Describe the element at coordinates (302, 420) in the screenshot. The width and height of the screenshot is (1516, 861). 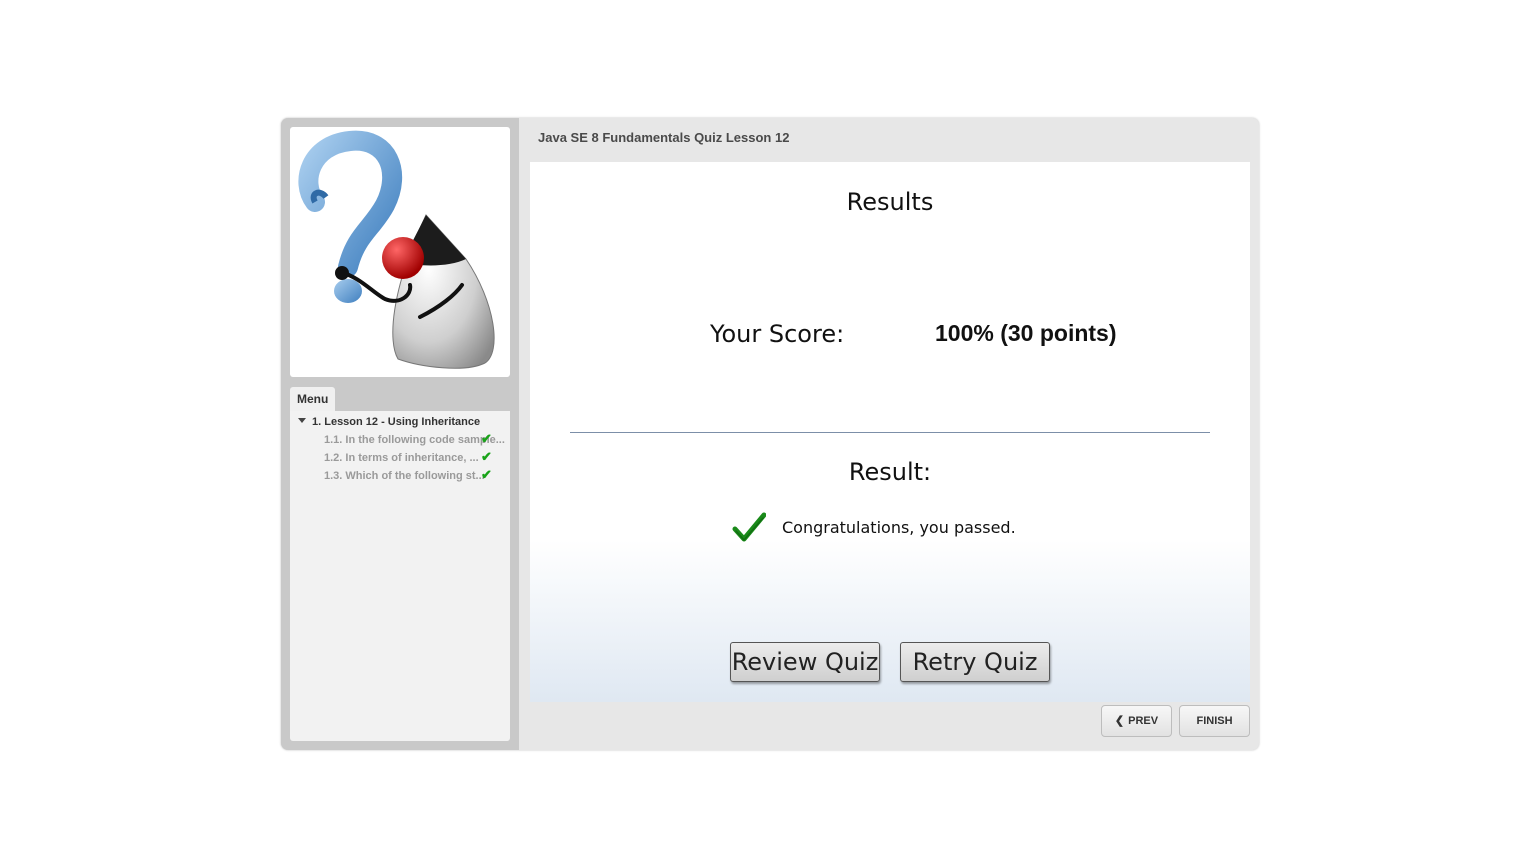
I see `caret-down-icon` at that location.